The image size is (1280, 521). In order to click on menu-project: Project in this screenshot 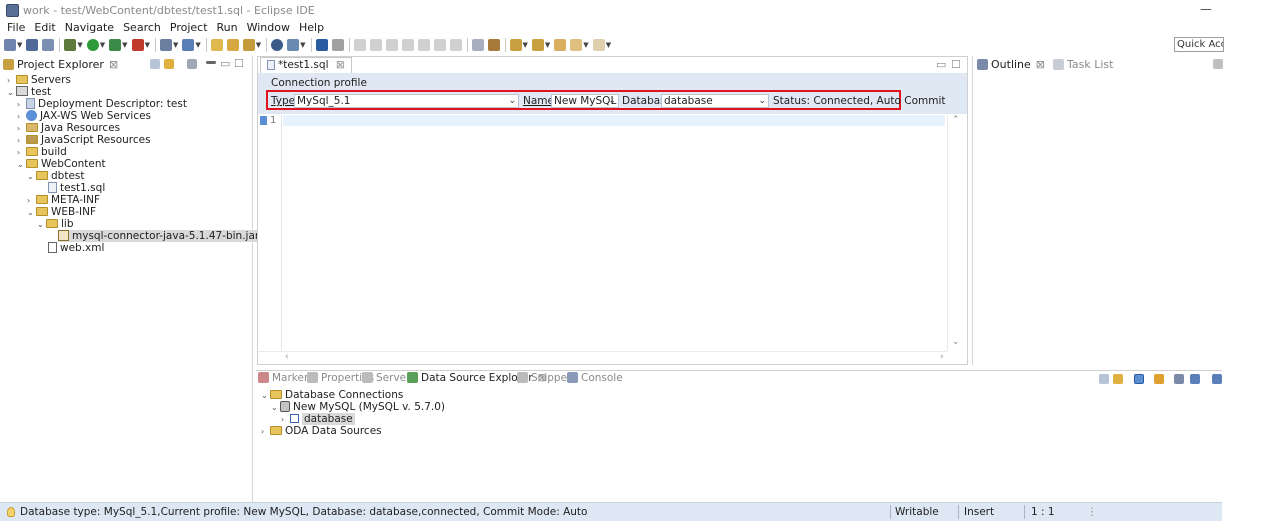, I will do `click(189, 27)`.